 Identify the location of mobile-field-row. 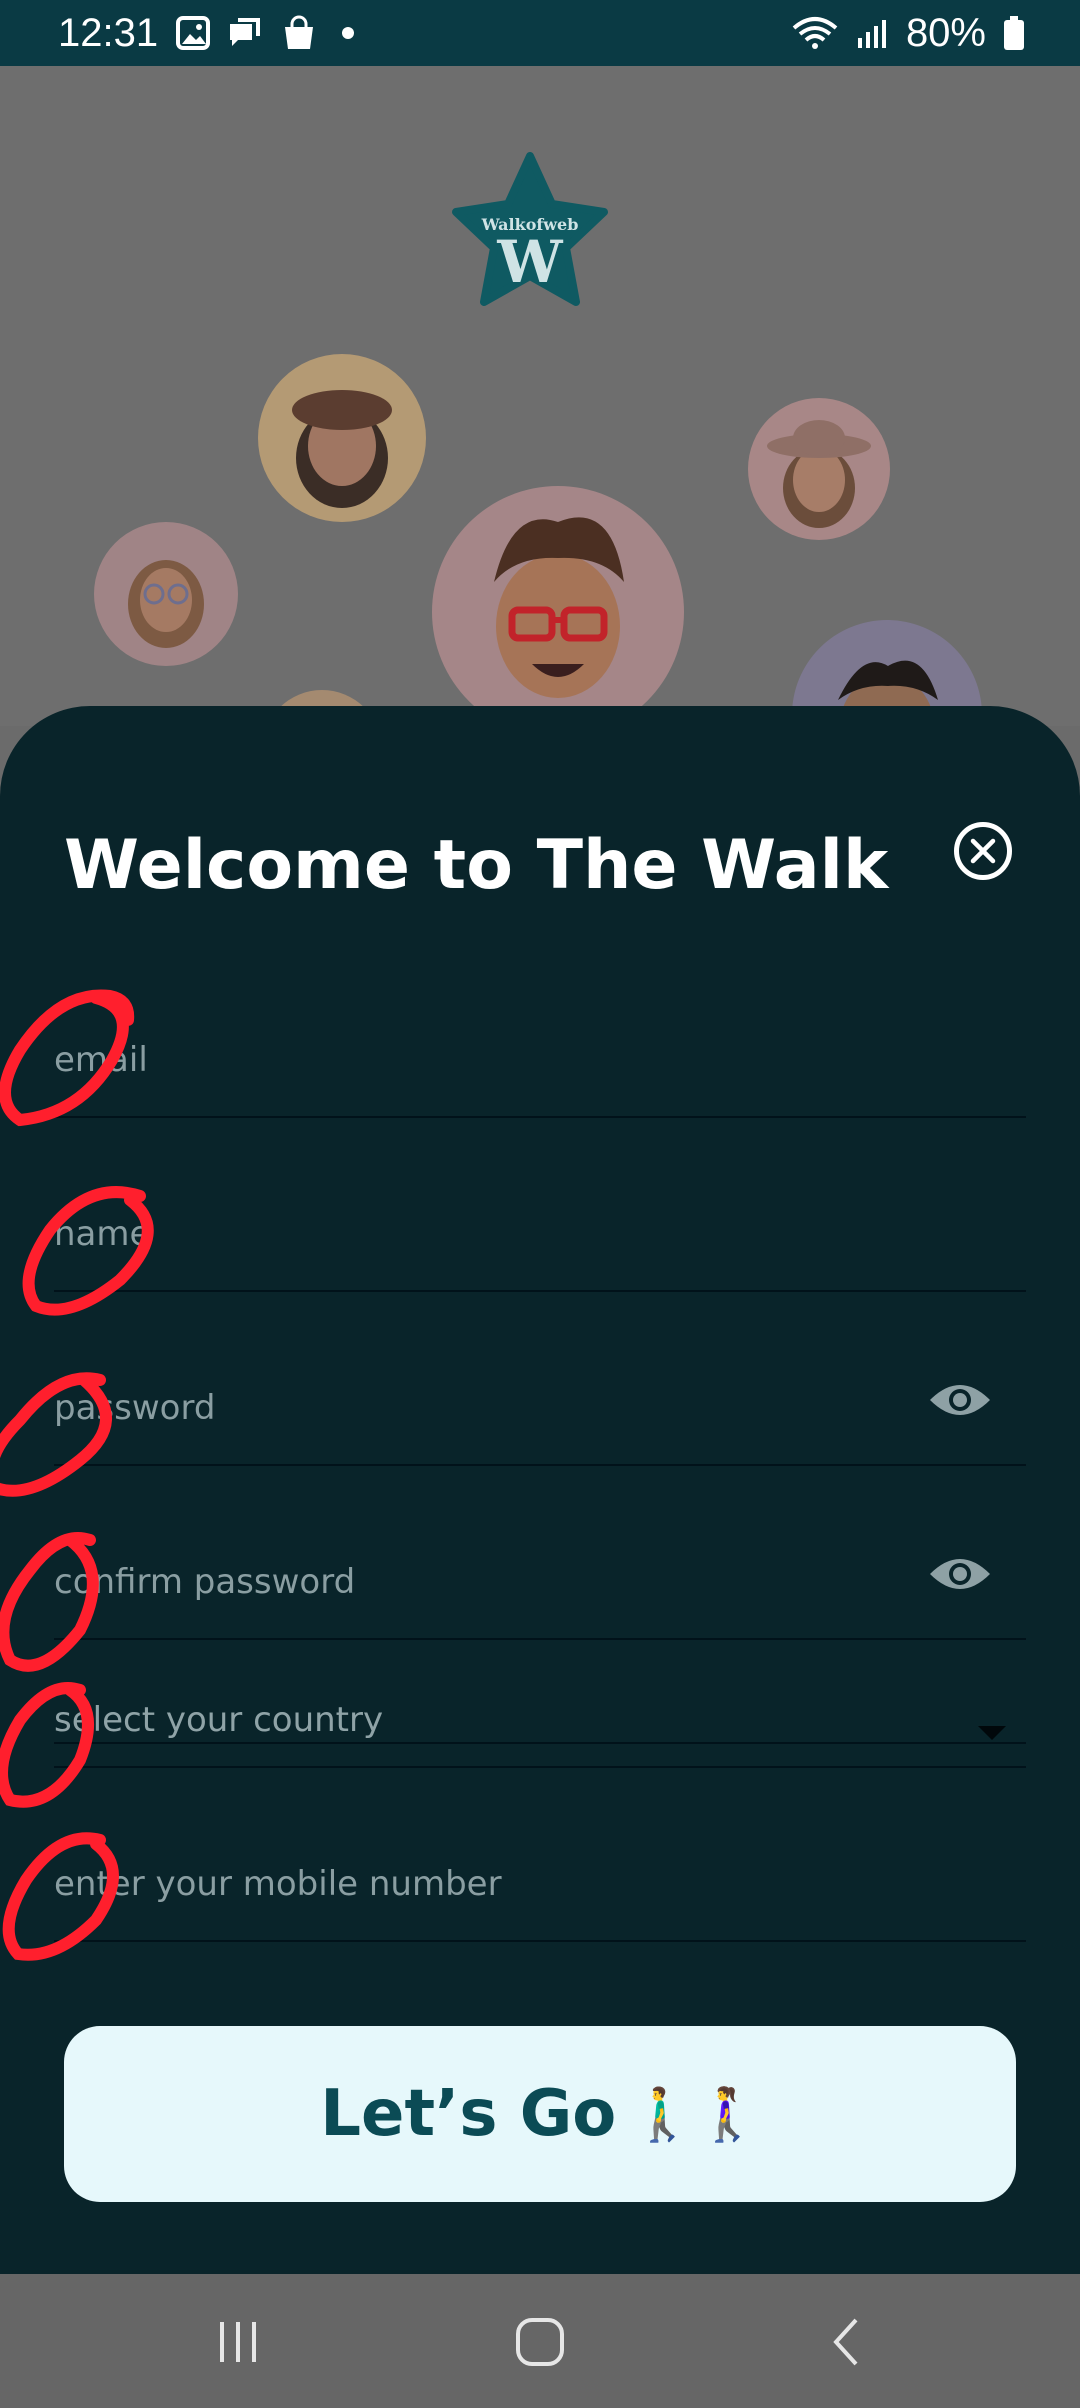
(540, 1882).